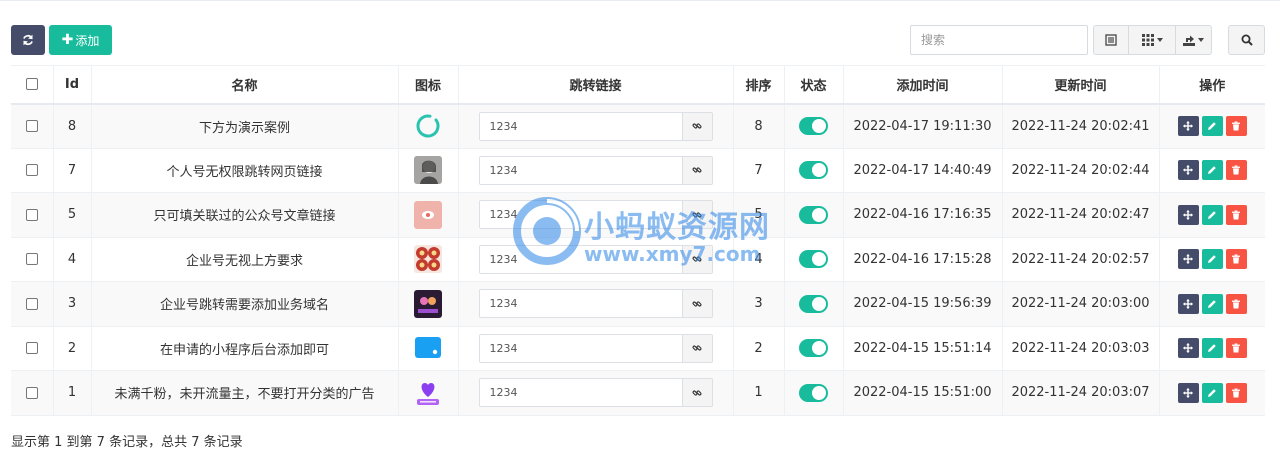  Describe the element at coordinates (1081, 393) in the screenshot. I see `row-updated: 2022-11-24 20:03:07` at that location.